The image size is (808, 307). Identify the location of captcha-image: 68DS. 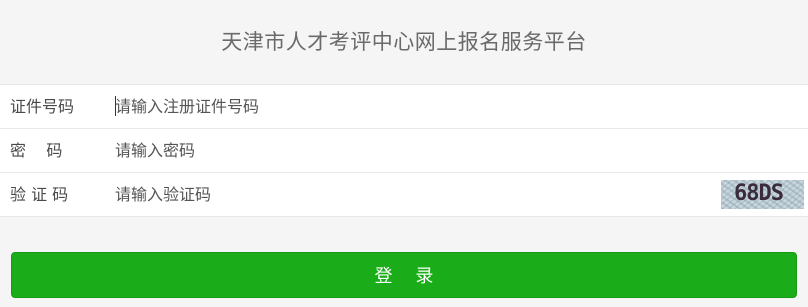
(762, 194).